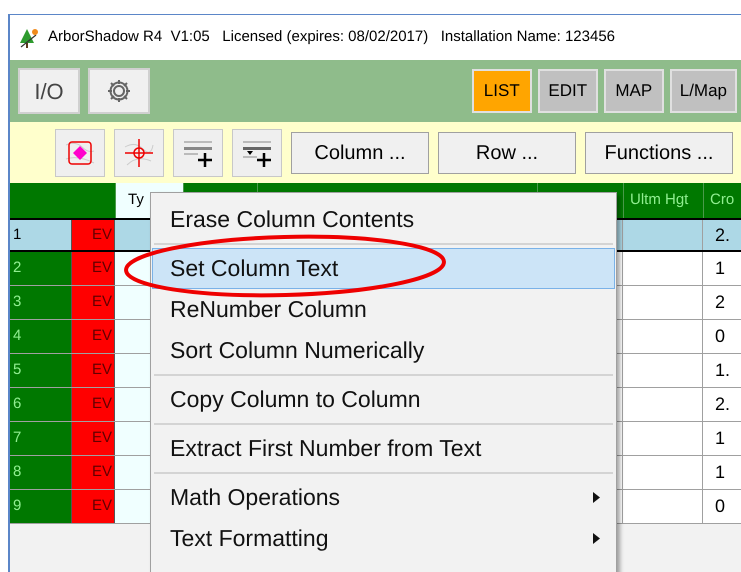 This screenshot has width=741, height=572. I want to click on row-number: 5, so click(17, 370).